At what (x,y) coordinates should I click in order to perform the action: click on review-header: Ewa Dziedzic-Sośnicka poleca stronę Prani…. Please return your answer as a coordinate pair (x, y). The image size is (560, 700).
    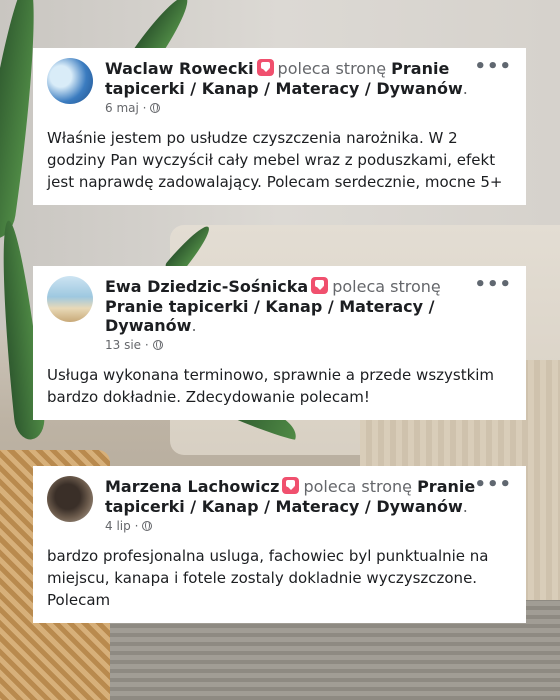
    Looking at the image, I should click on (279, 314).